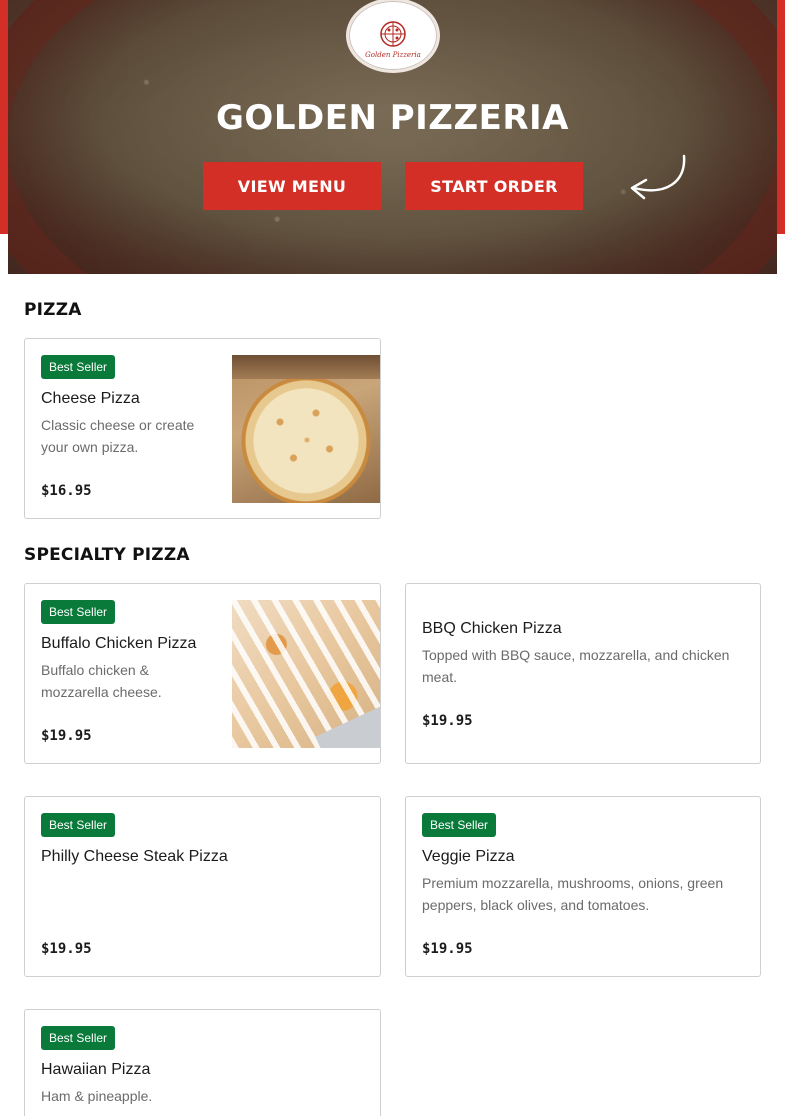 This screenshot has height=1116, width=785. What do you see at coordinates (468, 856) in the screenshot?
I see `item-name: Veggie Pizza` at bounding box center [468, 856].